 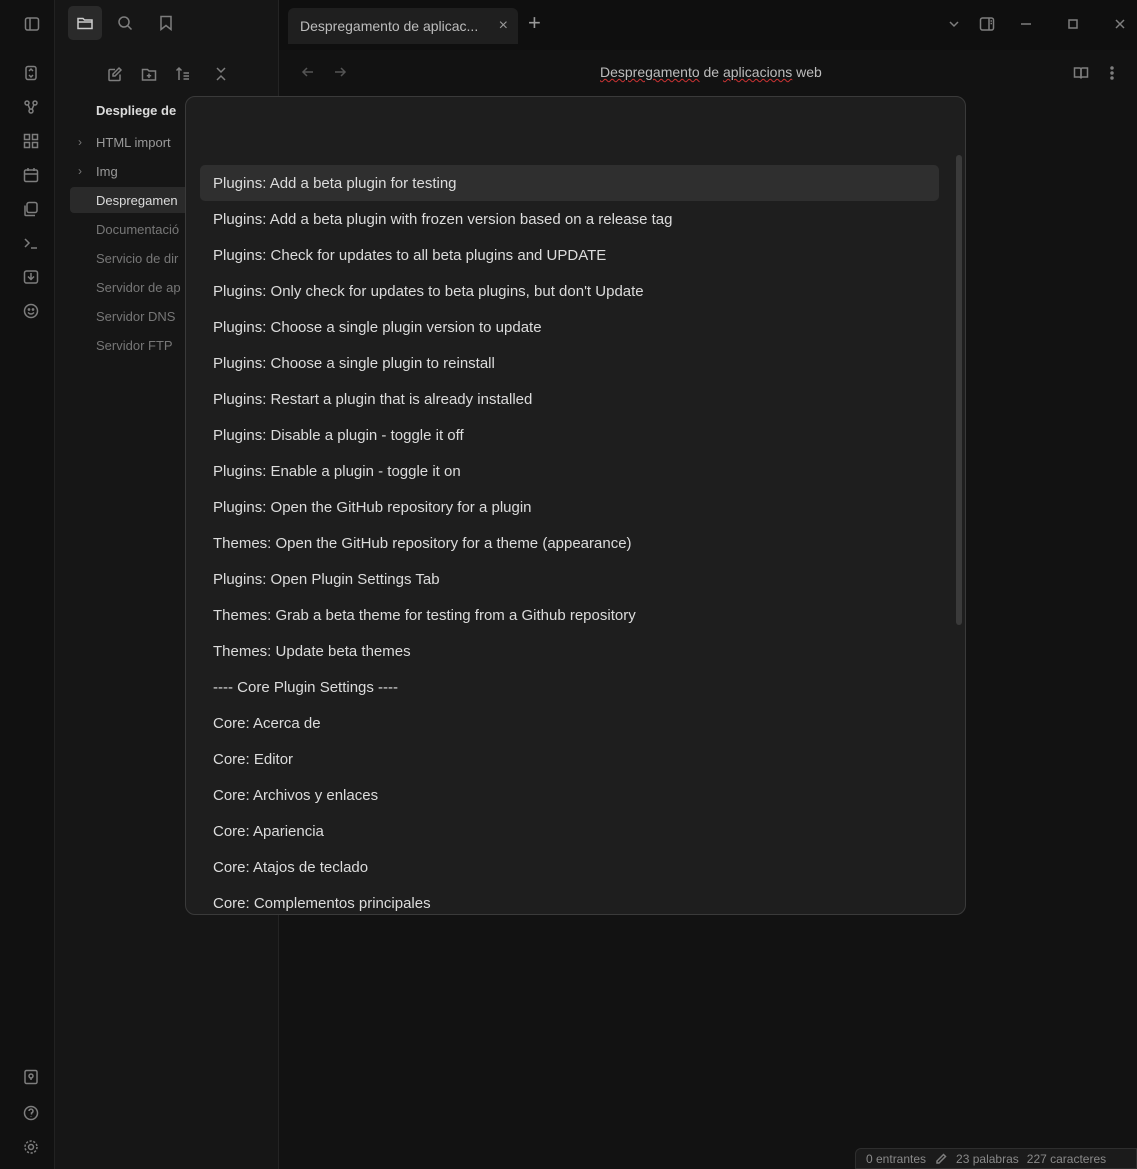 I want to click on sort-order-icon, so click(x=183, y=74).